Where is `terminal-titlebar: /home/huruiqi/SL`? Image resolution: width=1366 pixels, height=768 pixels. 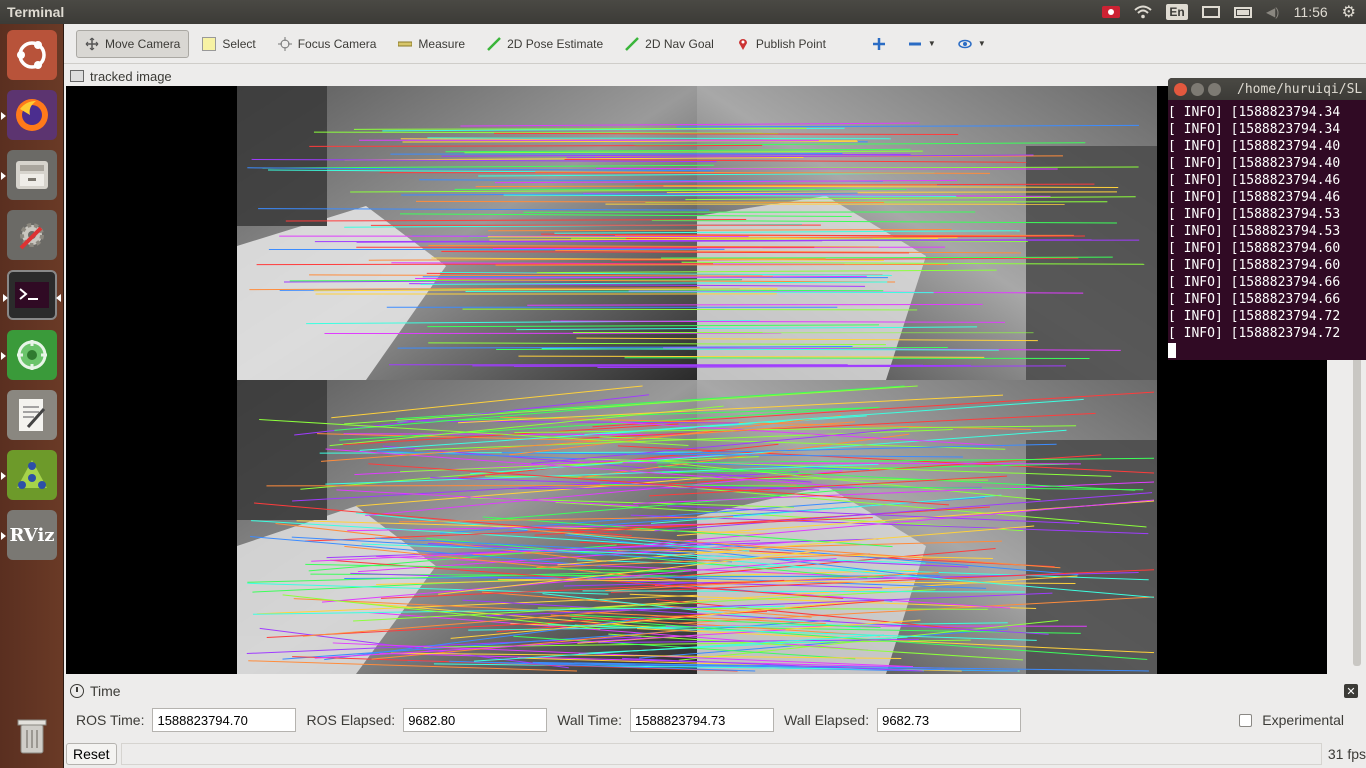
terminal-titlebar: /home/huruiqi/SL is located at coordinates (1267, 89).